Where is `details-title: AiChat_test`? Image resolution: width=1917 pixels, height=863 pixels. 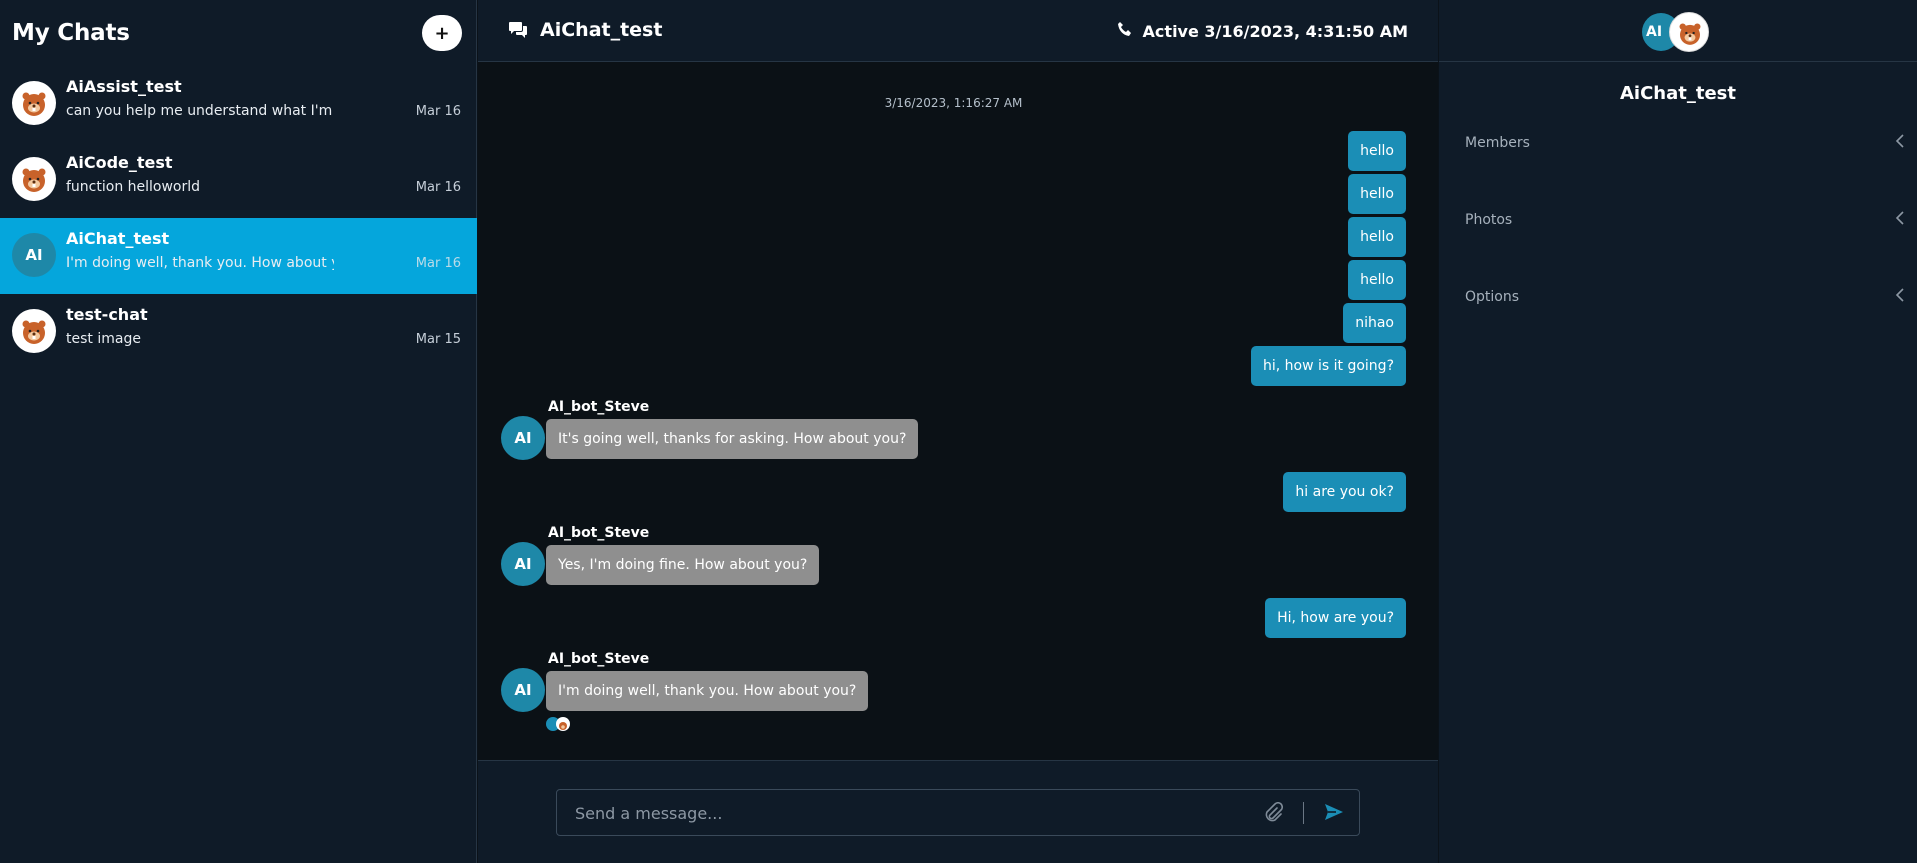
details-title: AiChat_test is located at coordinates (1677, 93).